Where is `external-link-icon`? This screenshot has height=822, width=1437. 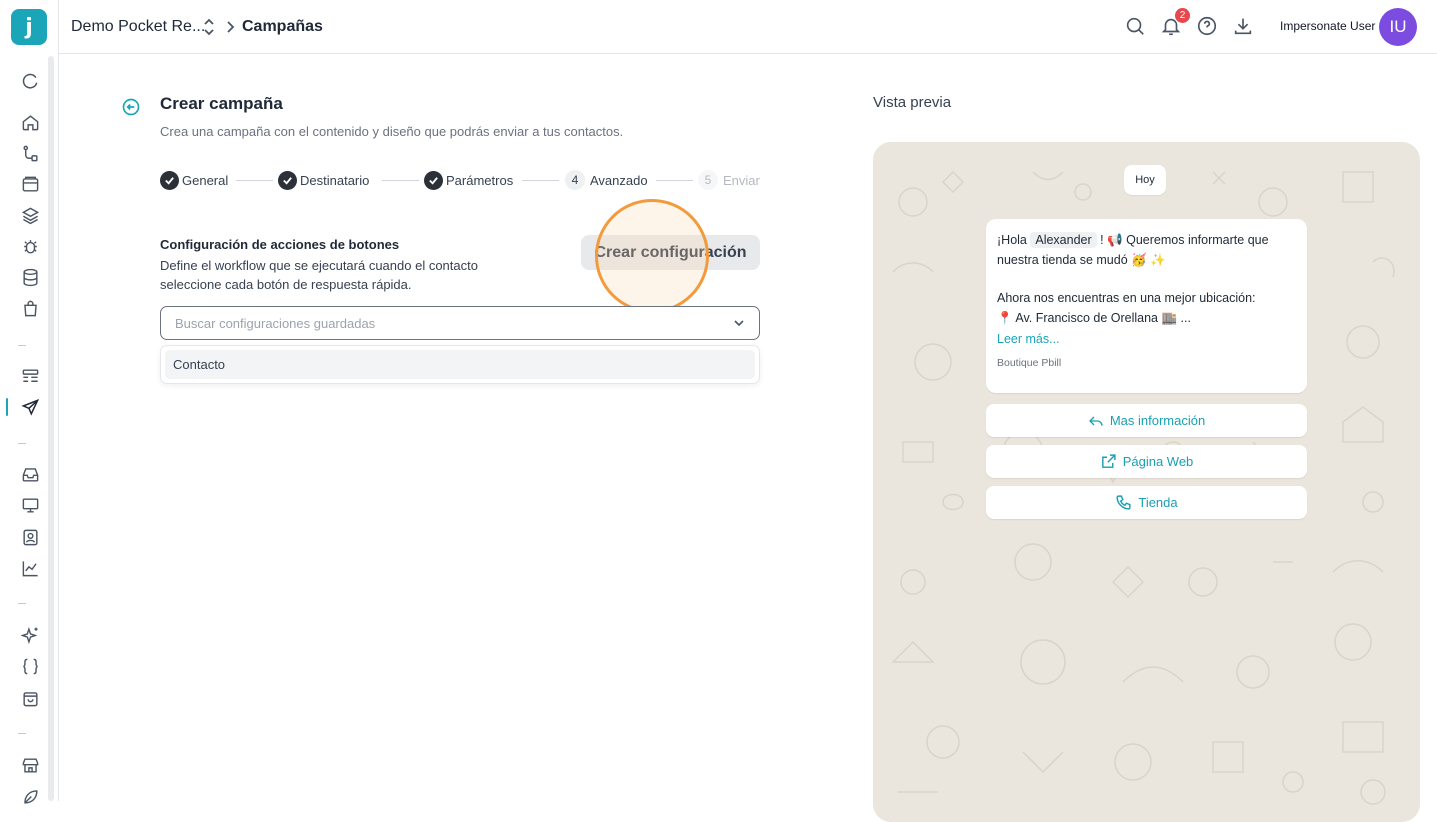
external-link-icon is located at coordinates (1108, 461).